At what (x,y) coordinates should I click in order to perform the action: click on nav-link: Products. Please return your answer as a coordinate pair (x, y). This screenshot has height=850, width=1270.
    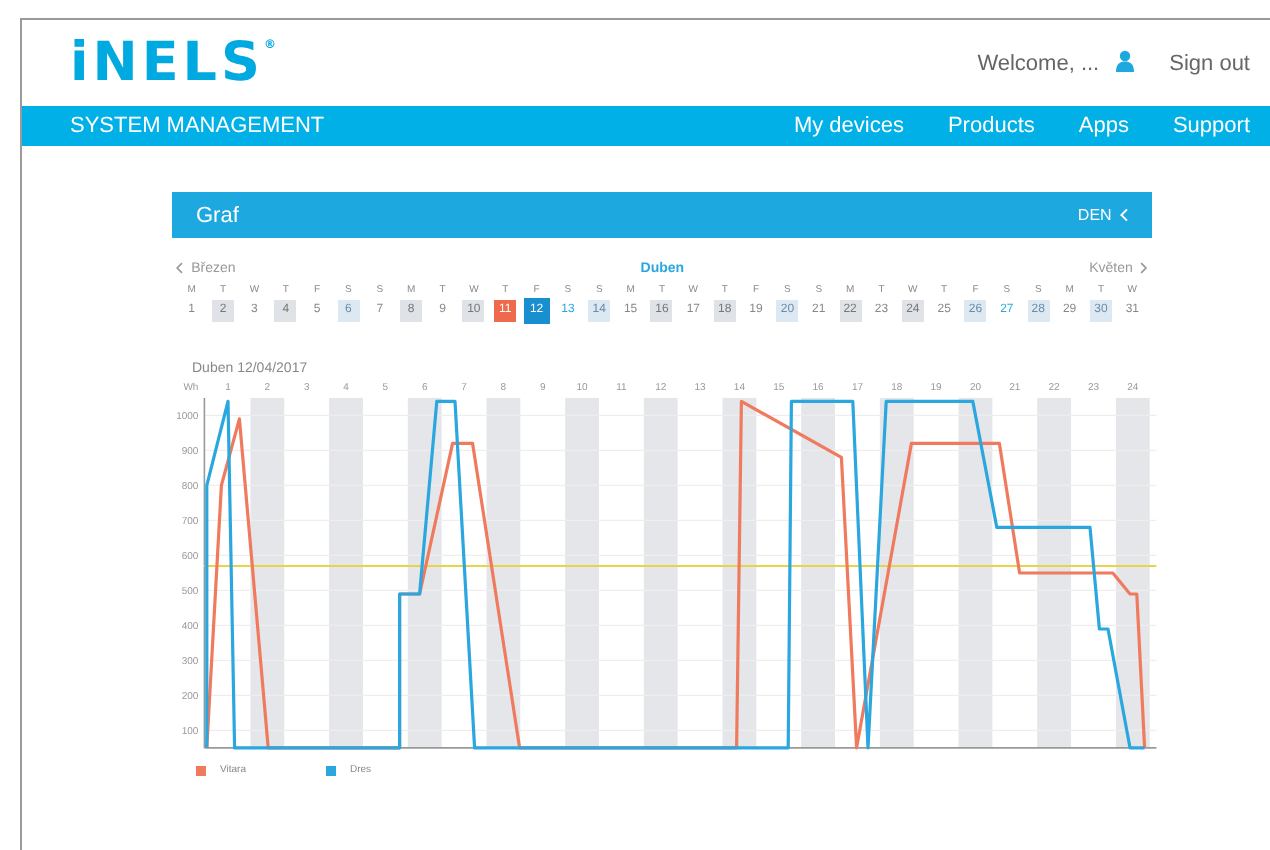
    Looking at the image, I should click on (991, 126).